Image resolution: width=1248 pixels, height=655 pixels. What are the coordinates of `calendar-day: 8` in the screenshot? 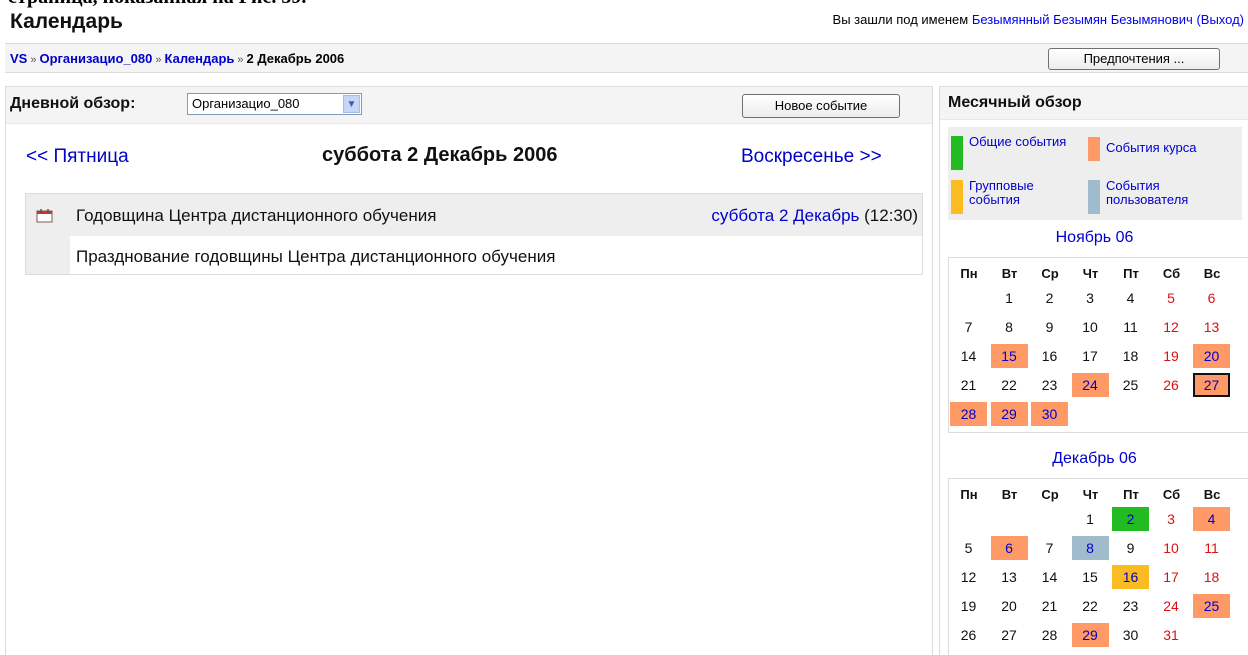 It's located at (1090, 548).